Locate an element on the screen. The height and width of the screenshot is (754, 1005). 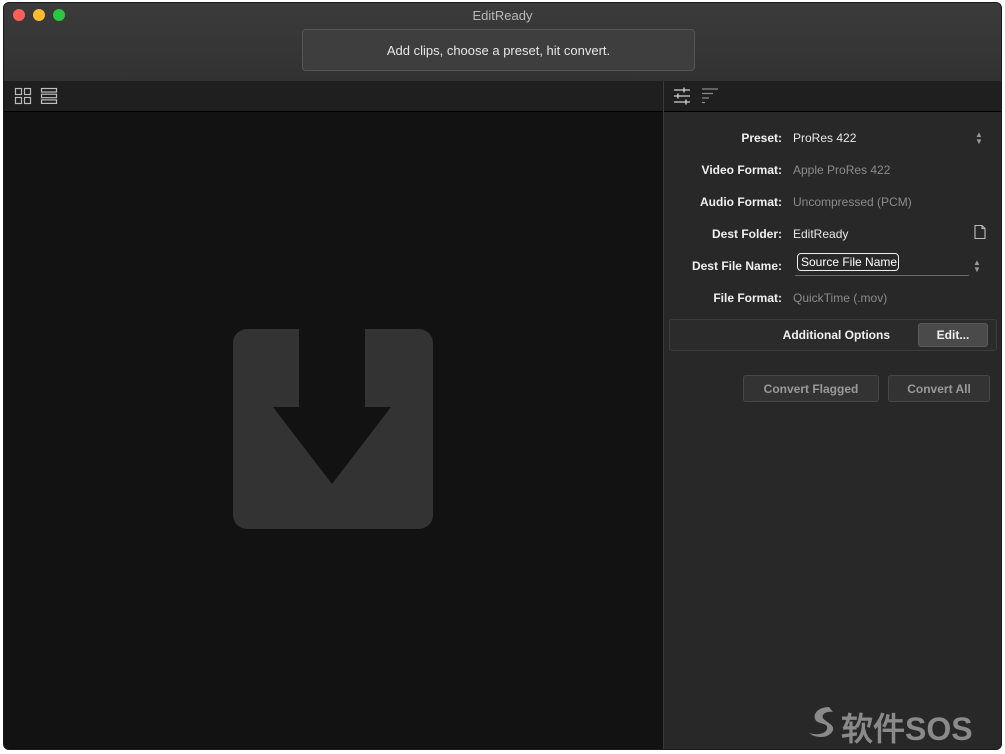
watermark-text: 软件SOS is located at coordinates (907, 729).